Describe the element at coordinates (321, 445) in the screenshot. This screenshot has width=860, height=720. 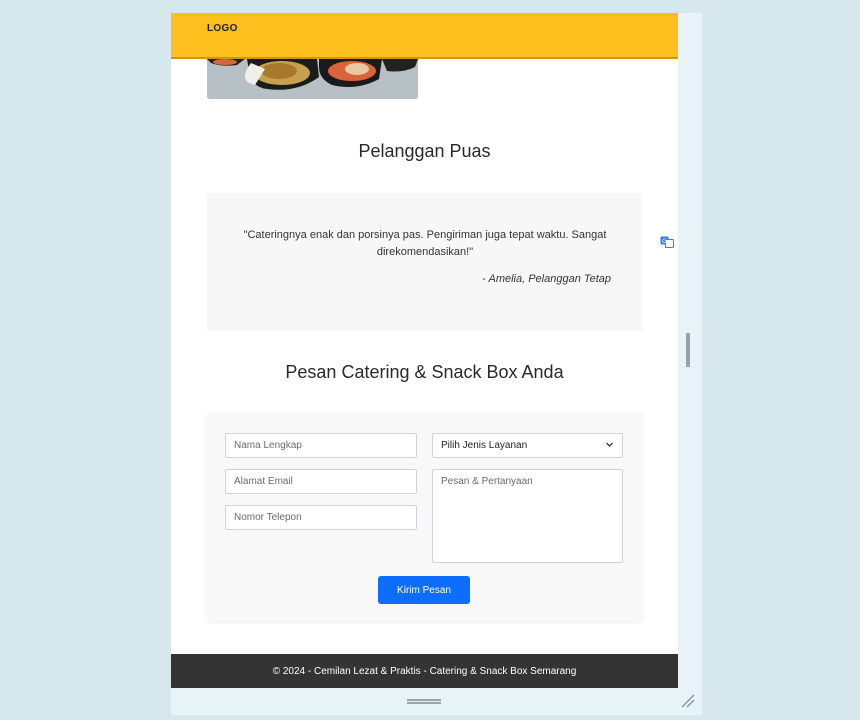
I see `name-field: Nama Lengkap` at that location.